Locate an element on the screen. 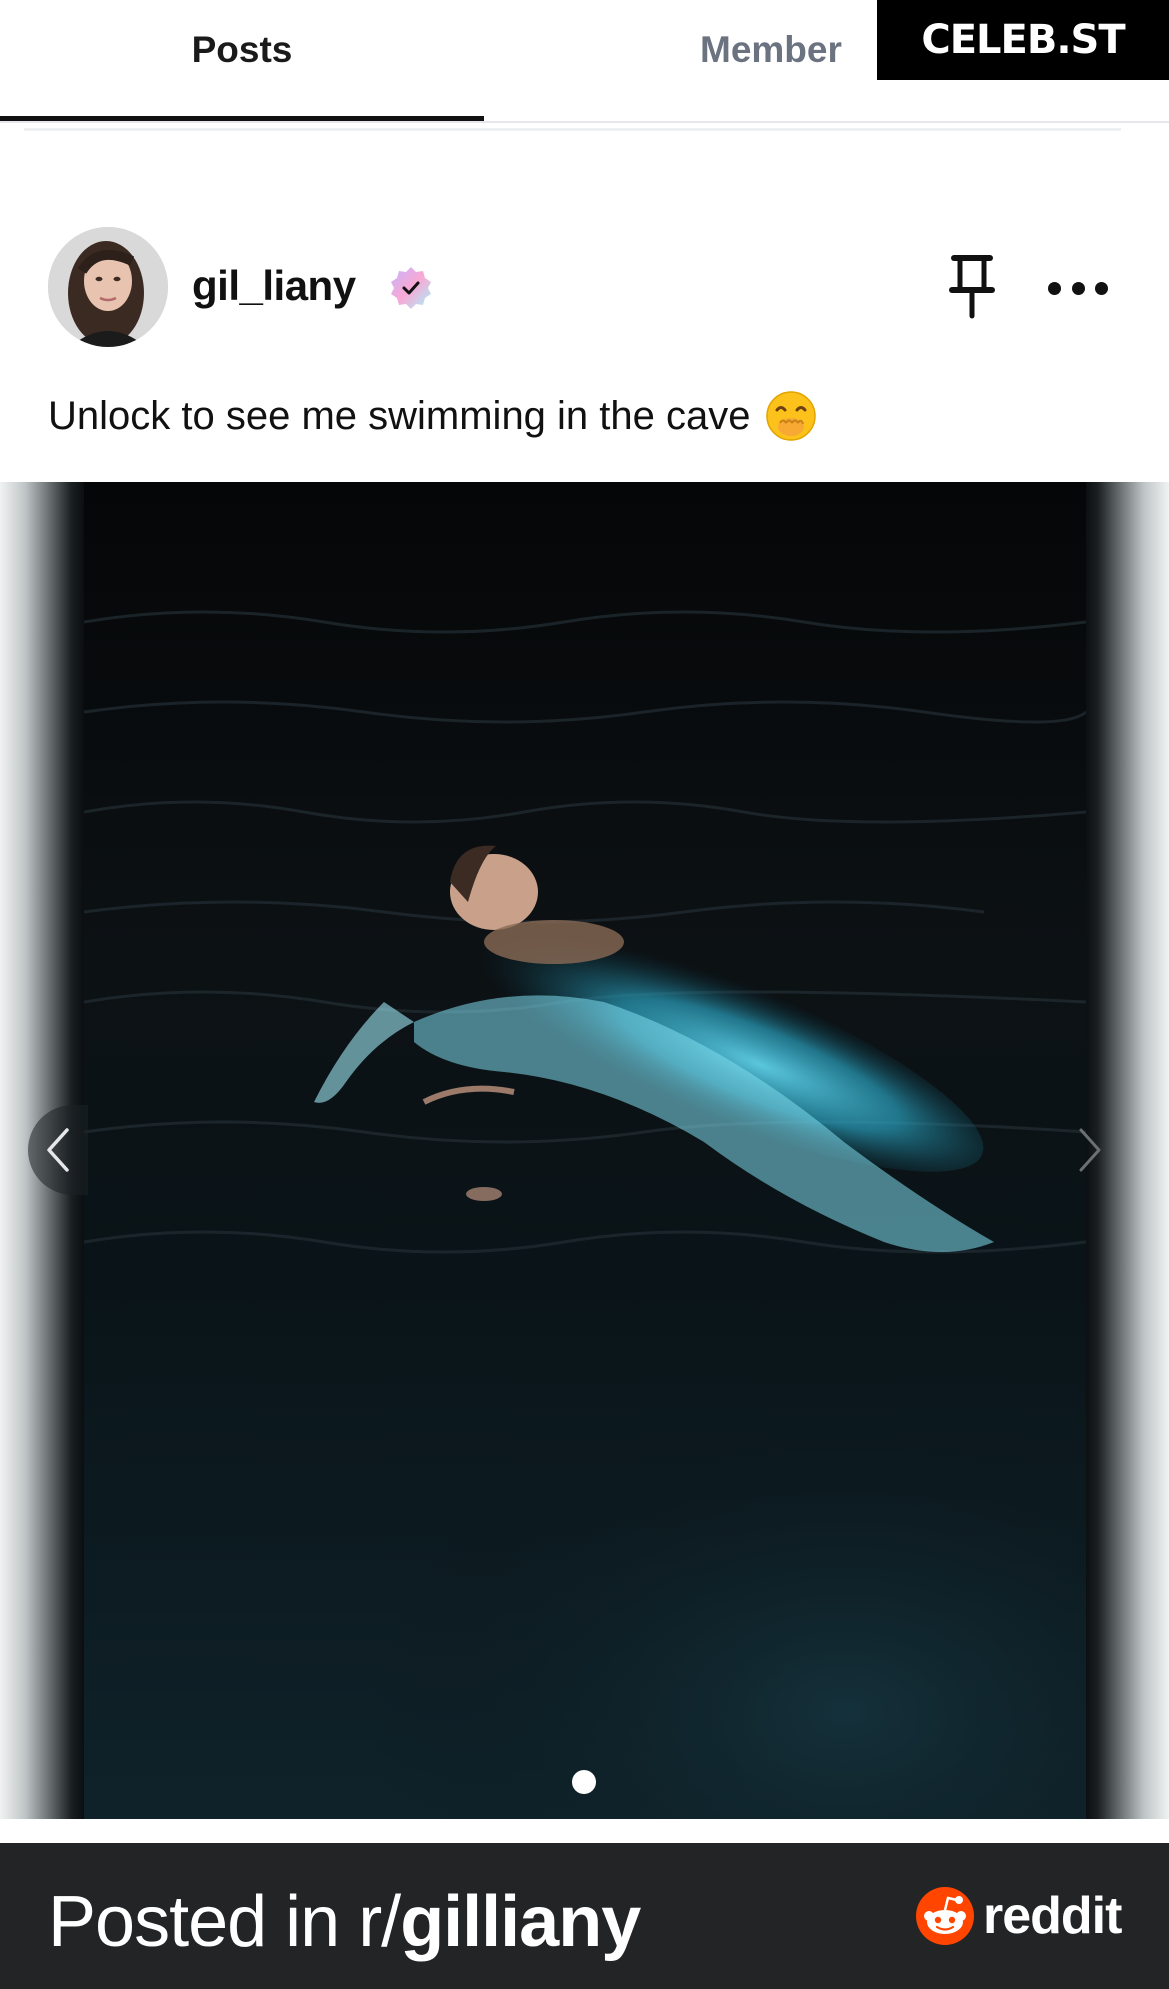 The height and width of the screenshot is (1989, 1169). verified-badge-icon is located at coordinates (411, 288).